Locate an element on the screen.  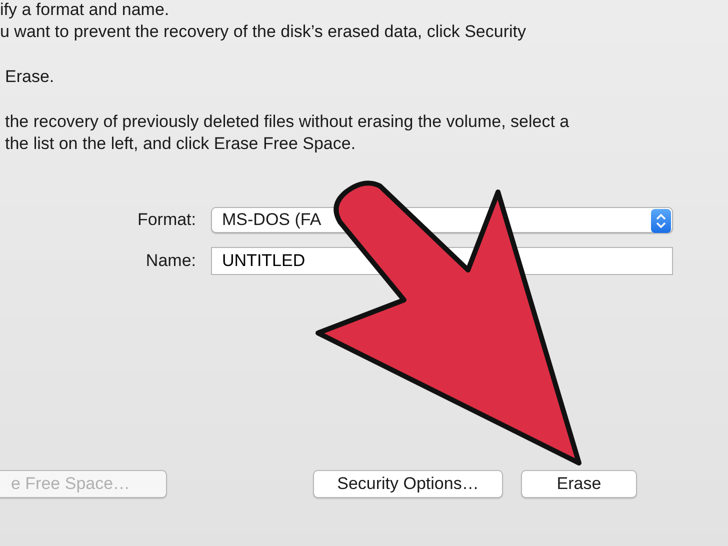
erase-button: Erase is located at coordinates (579, 484).